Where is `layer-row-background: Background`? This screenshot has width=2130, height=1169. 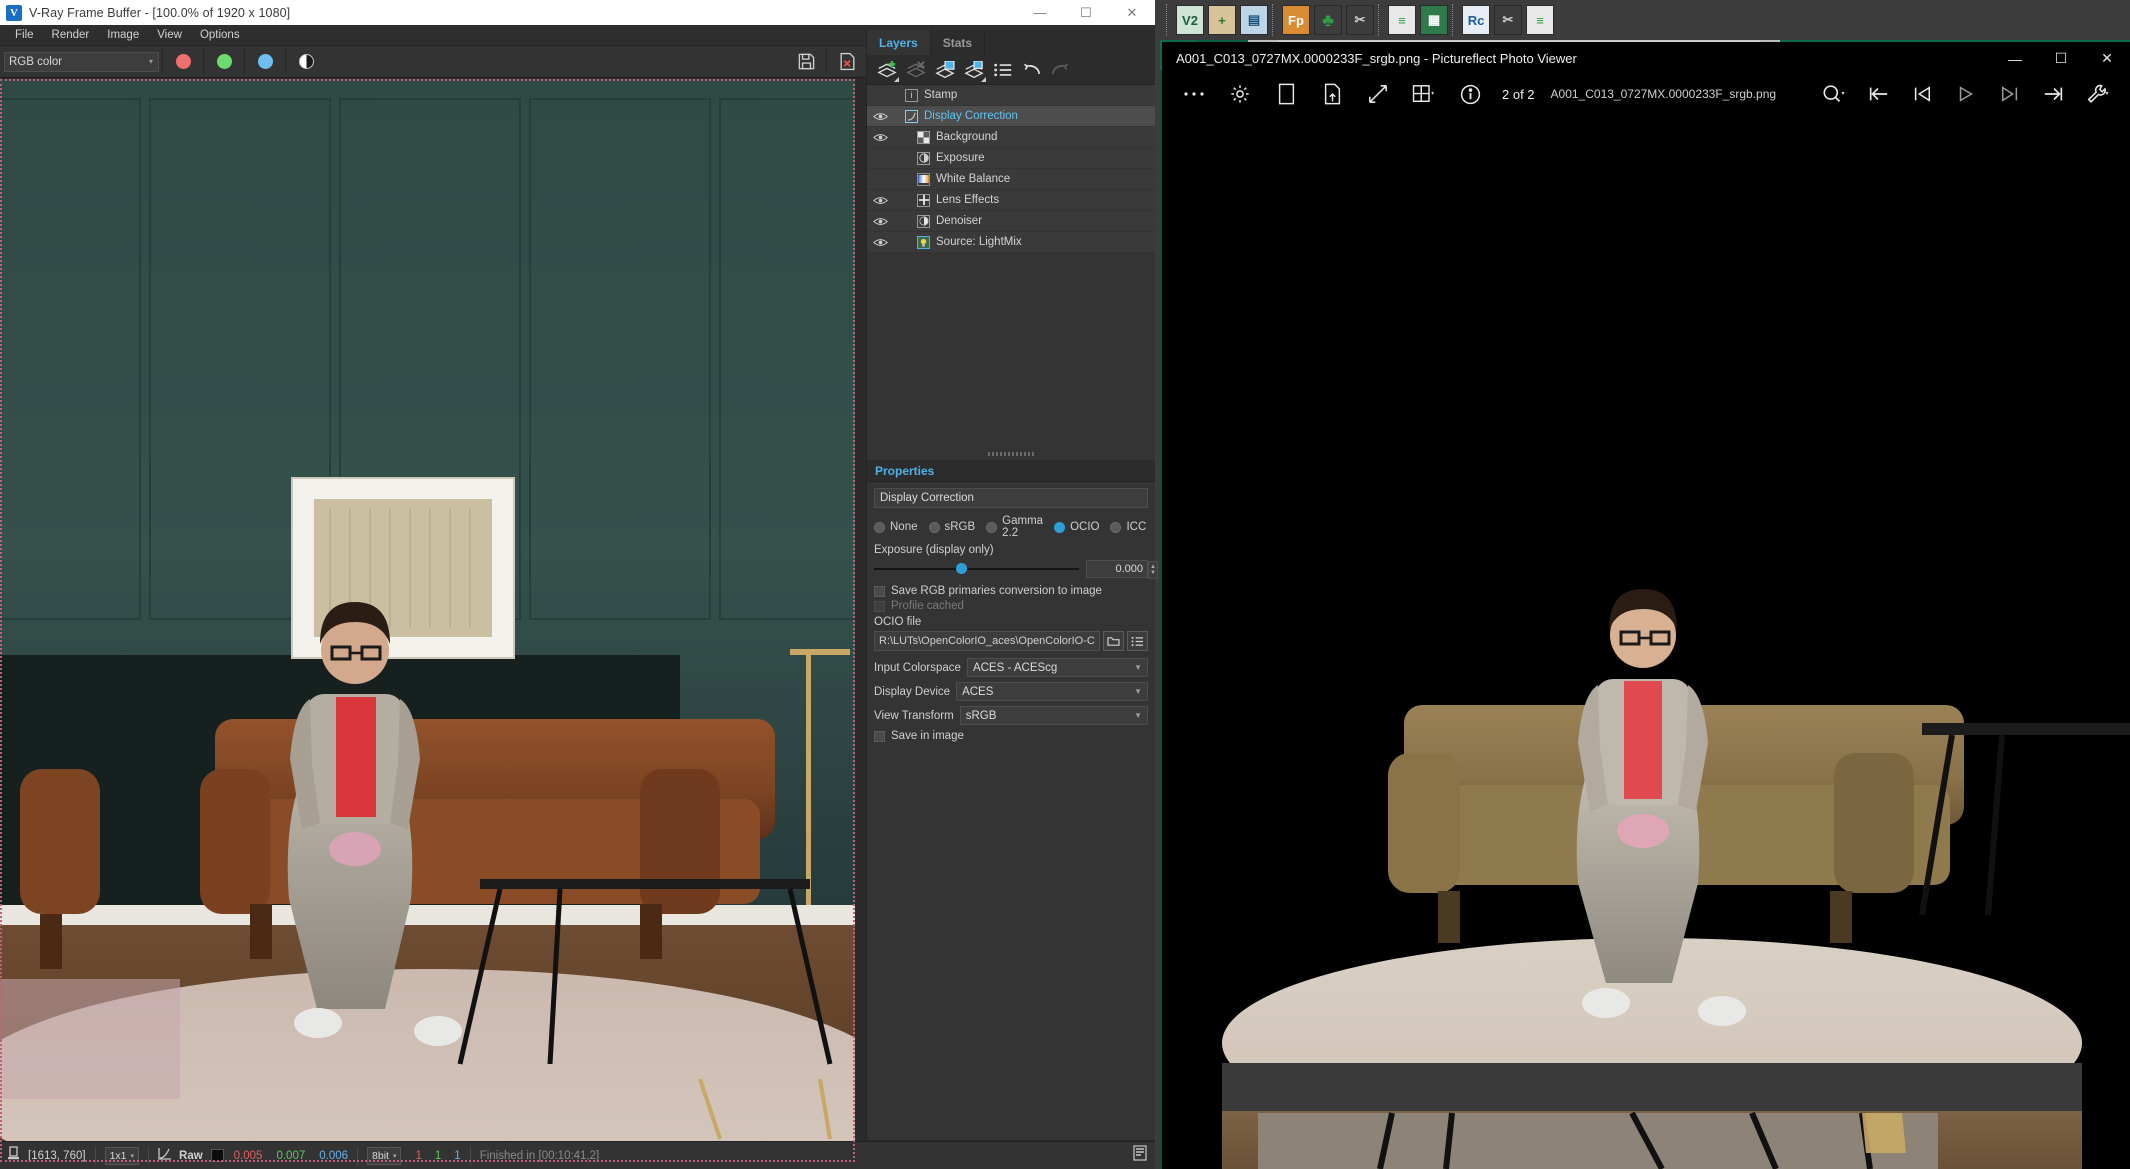 layer-row-background: Background is located at coordinates (1011, 137).